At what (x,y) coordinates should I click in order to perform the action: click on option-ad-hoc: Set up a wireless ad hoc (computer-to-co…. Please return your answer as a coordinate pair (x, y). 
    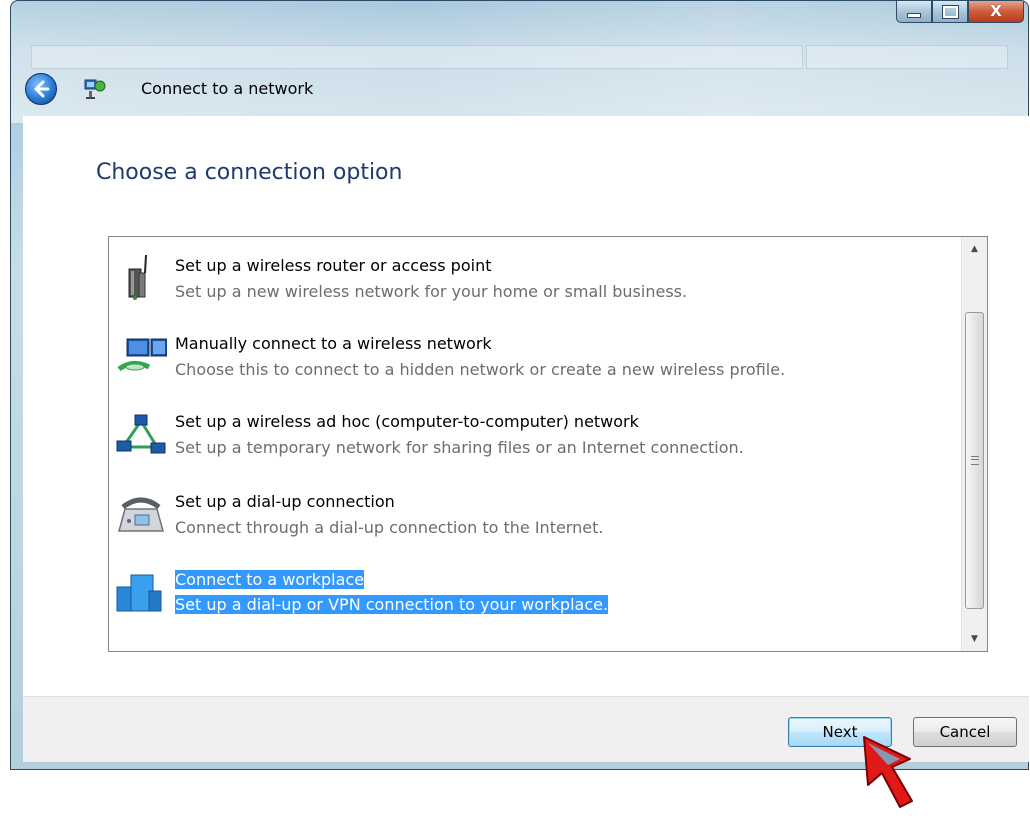
    Looking at the image, I should click on (533, 430).